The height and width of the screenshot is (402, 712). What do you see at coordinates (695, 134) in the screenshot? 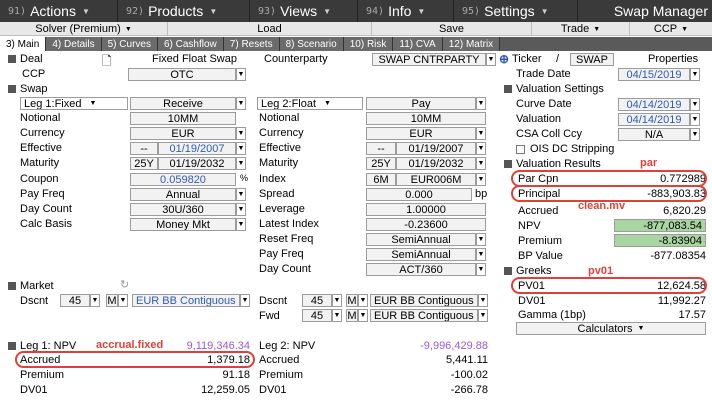
I see `csa-coll-ccy-dropdown: ▼` at bounding box center [695, 134].